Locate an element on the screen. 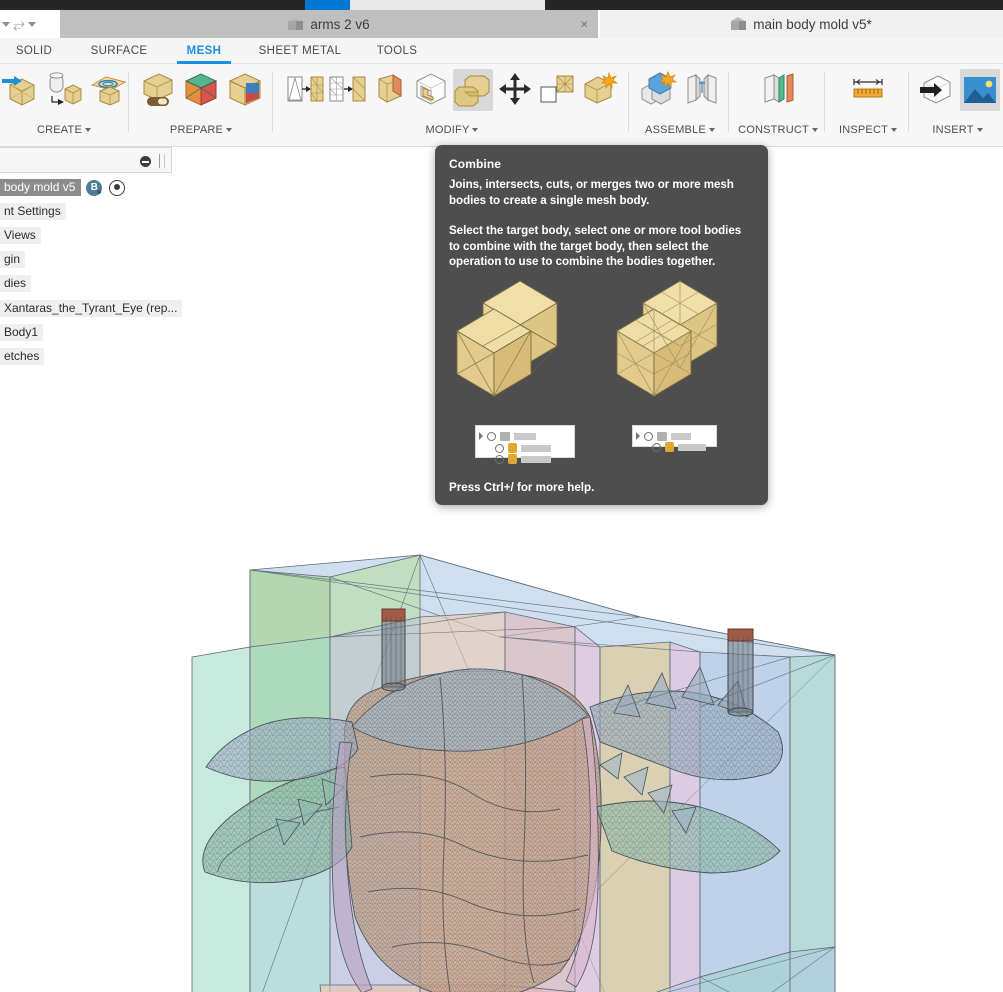  tooltip-minitree-left is located at coordinates (525, 444).